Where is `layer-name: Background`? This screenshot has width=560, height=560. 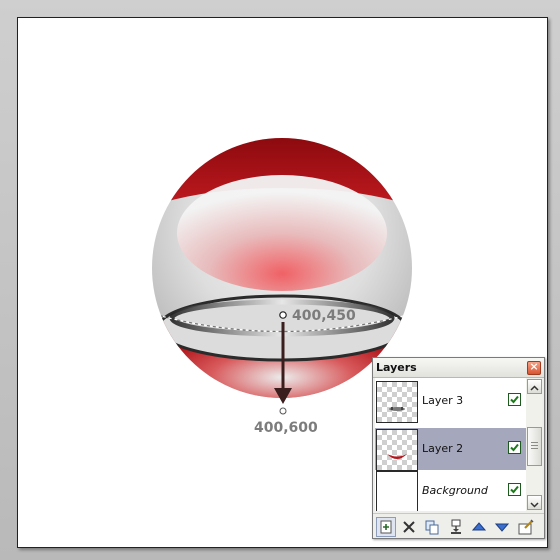 layer-name: Background is located at coordinates (455, 490).